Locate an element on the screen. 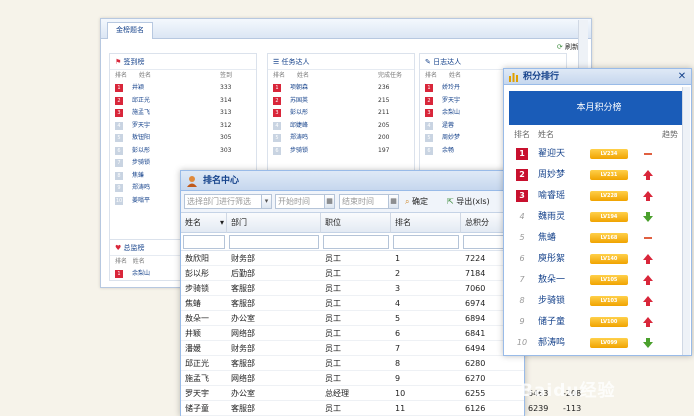 Image resolution: width=694 pixels, height=416 pixels. cell-points: 7224 is located at coordinates (475, 258).